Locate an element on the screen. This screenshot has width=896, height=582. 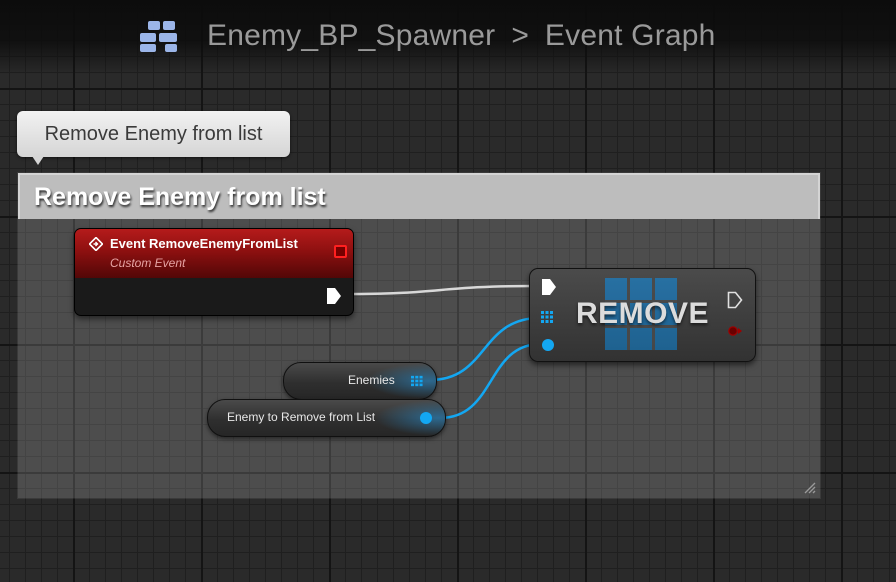
bool-out-pin-icon is located at coordinates (735, 331).